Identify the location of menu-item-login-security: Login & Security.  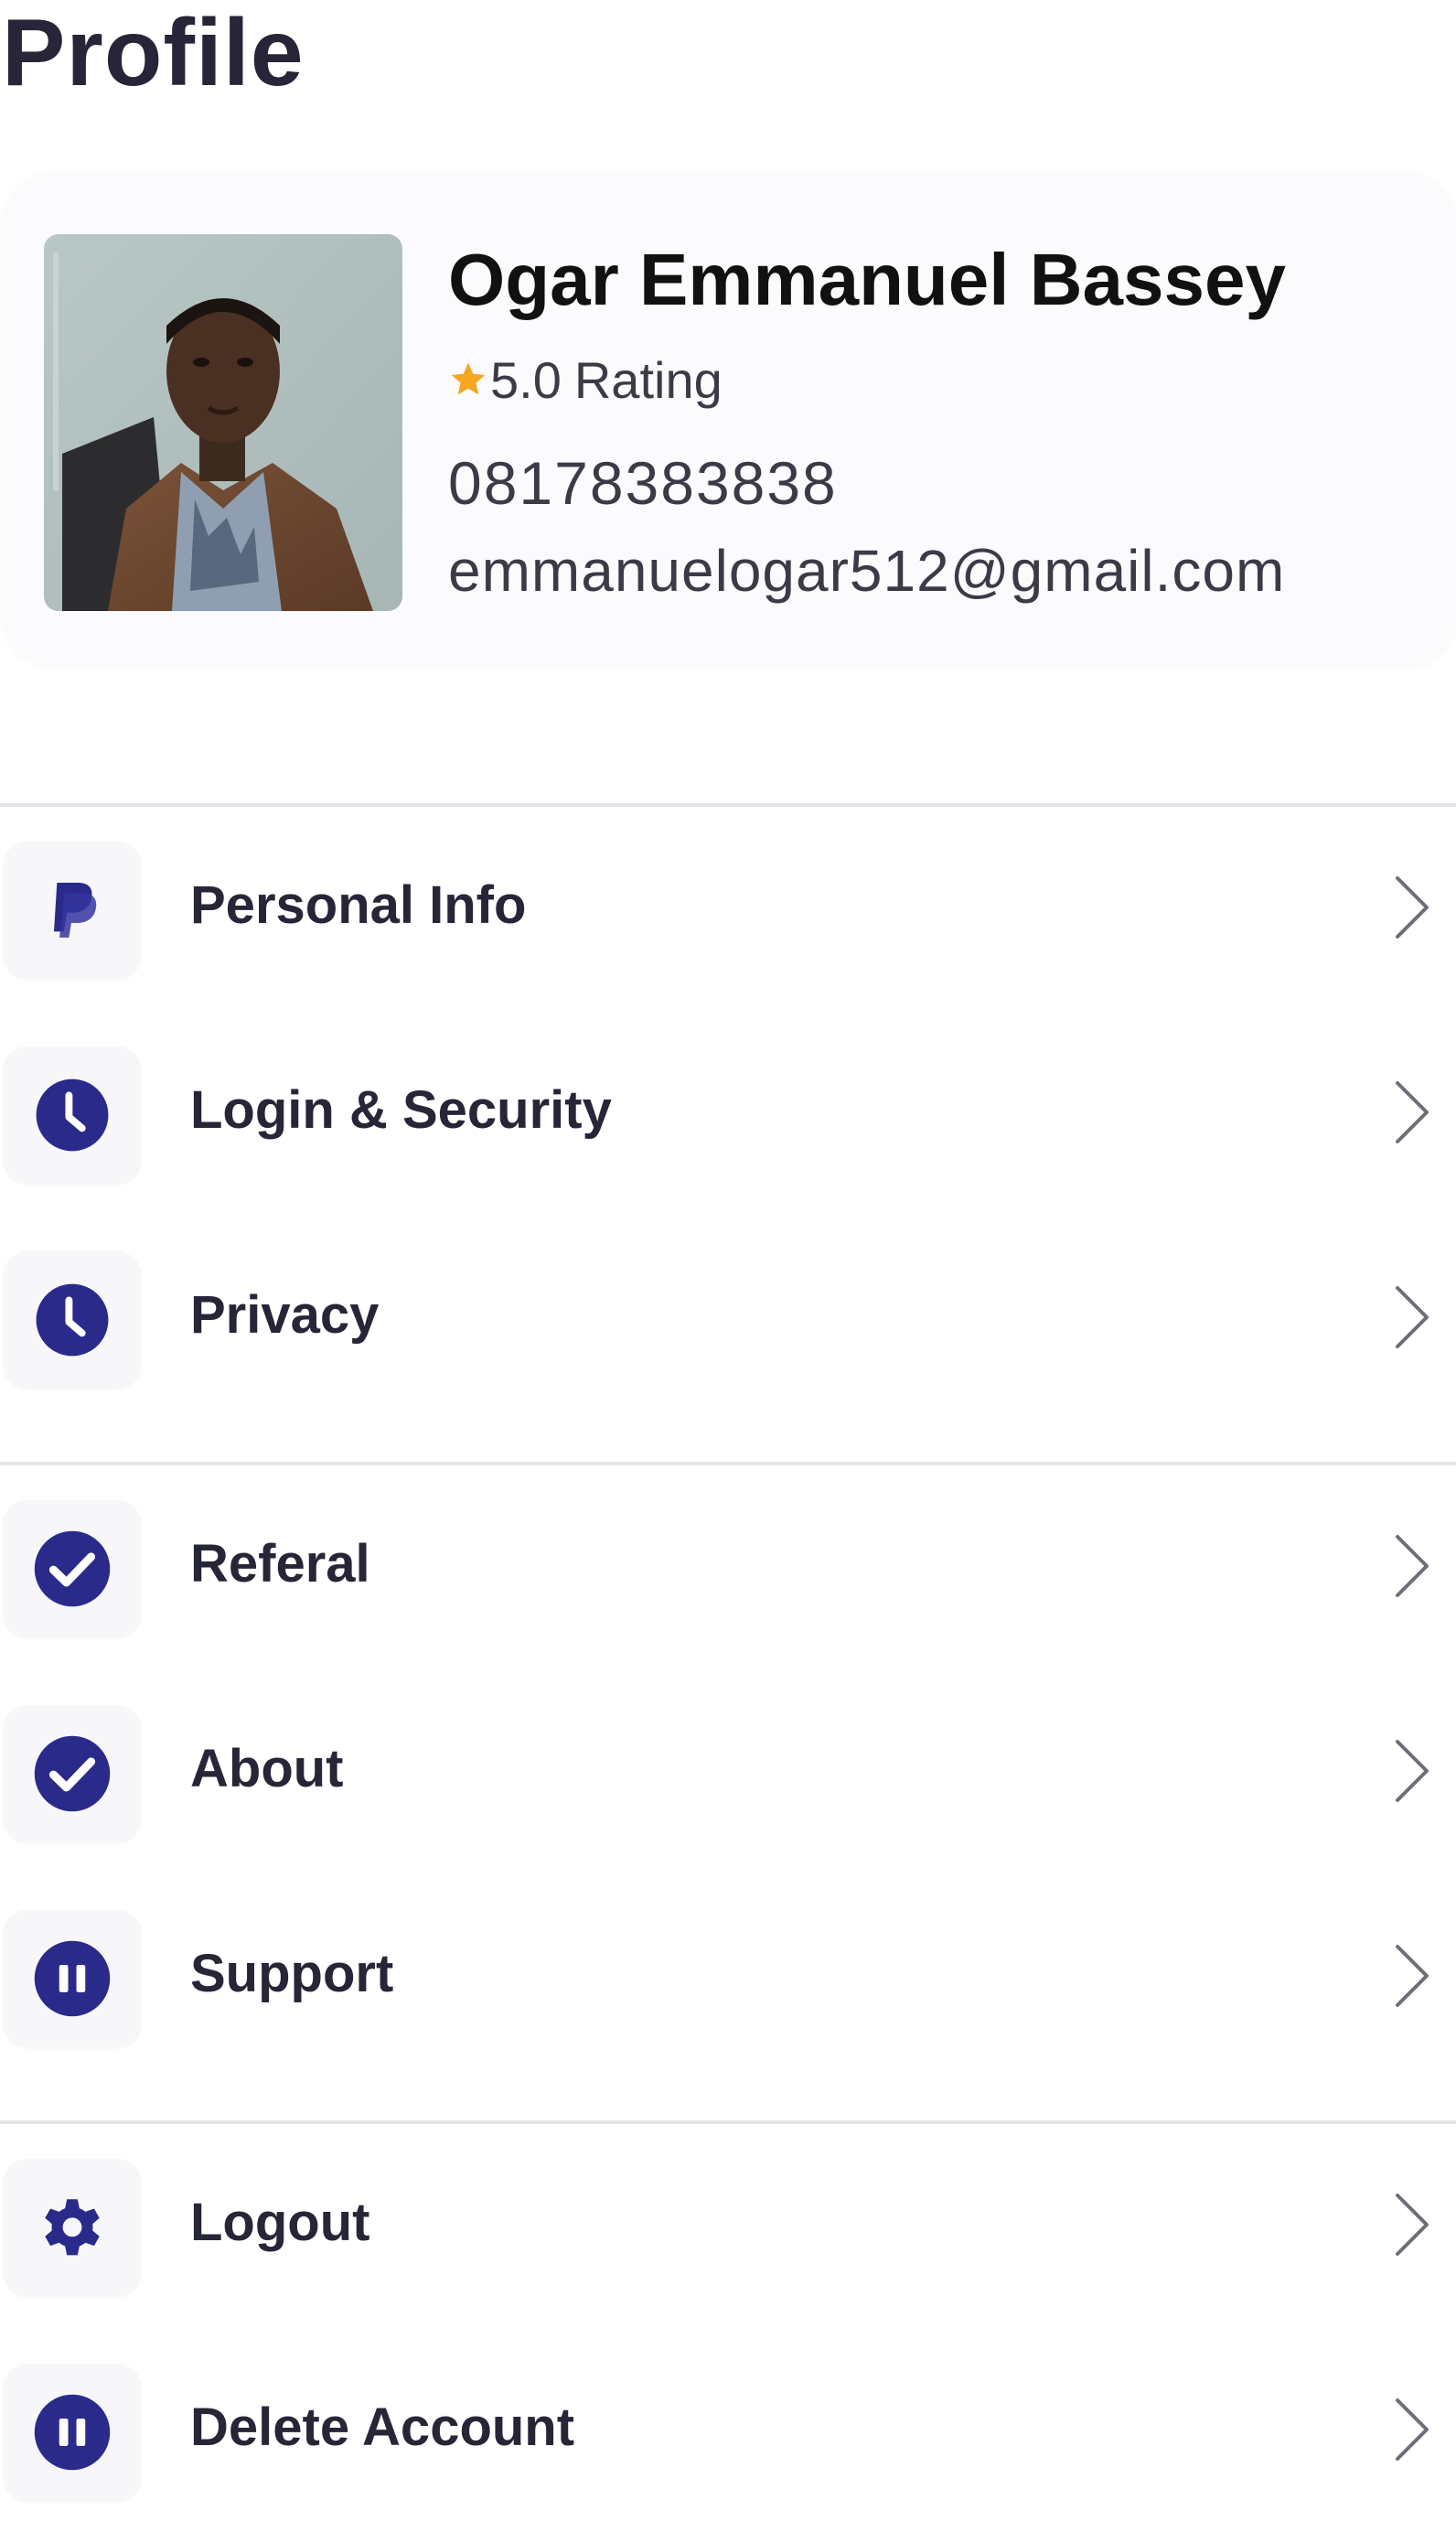
(728, 1114).